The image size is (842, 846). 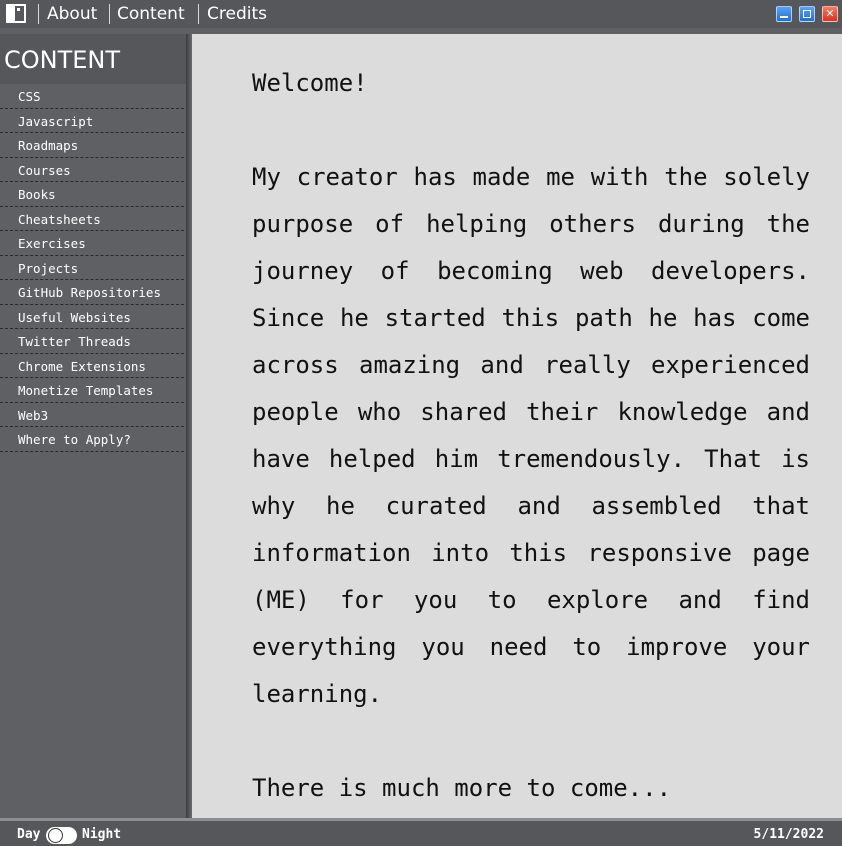 I want to click on sidebar-title: CONTENT, so click(x=93, y=59).